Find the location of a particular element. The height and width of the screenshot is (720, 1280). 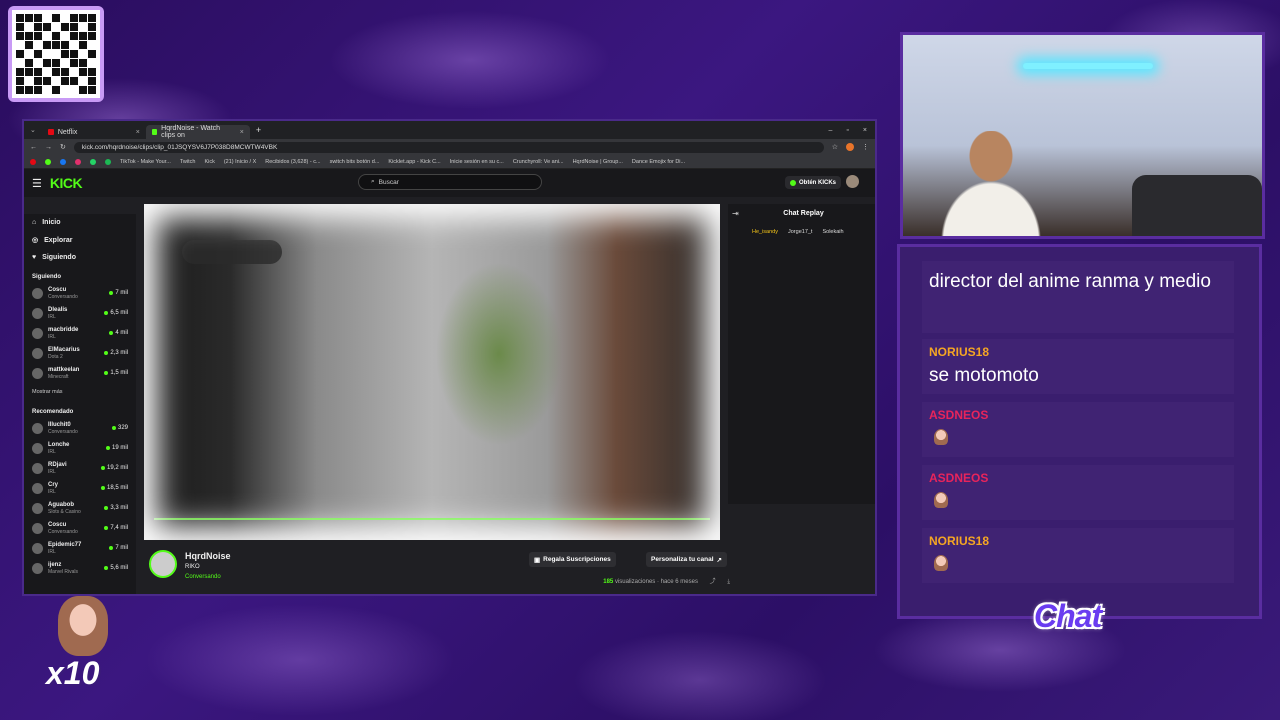

user-avatar is located at coordinates (852, 181).